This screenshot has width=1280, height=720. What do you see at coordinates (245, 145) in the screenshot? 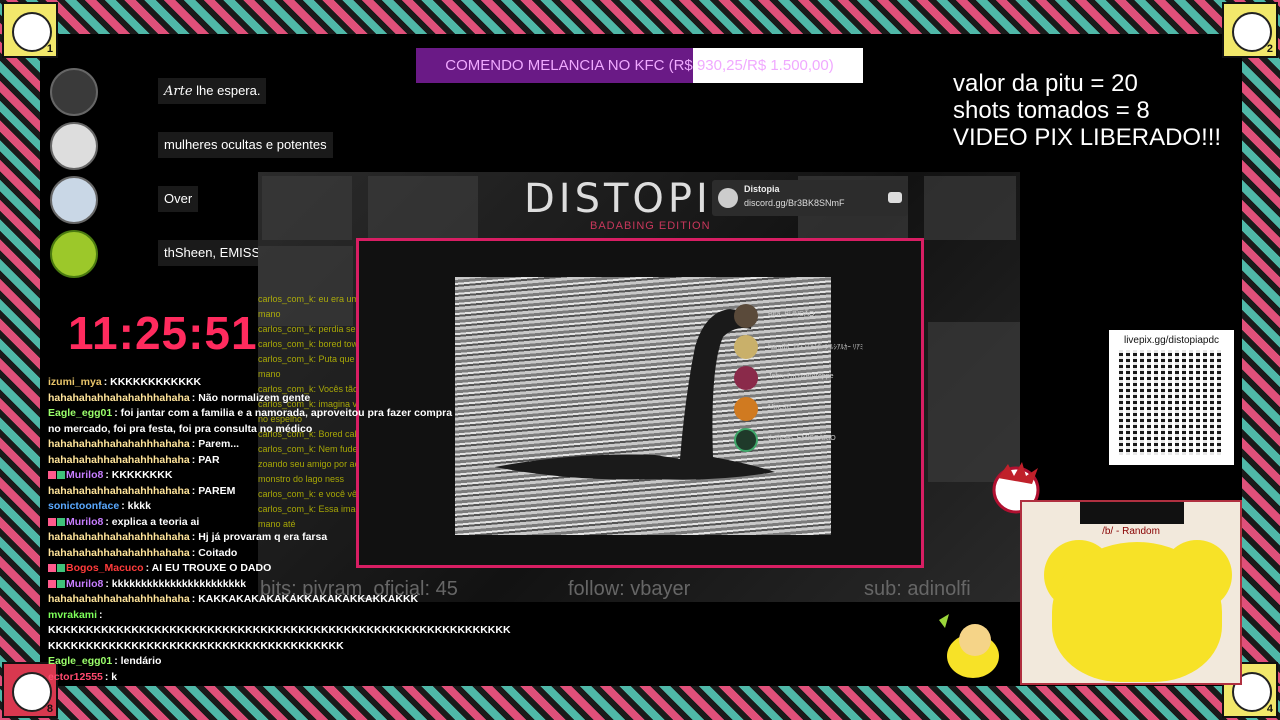
I see `voice-member-name: mulheres ocultas e potentes` at bounding box center [245, 145].